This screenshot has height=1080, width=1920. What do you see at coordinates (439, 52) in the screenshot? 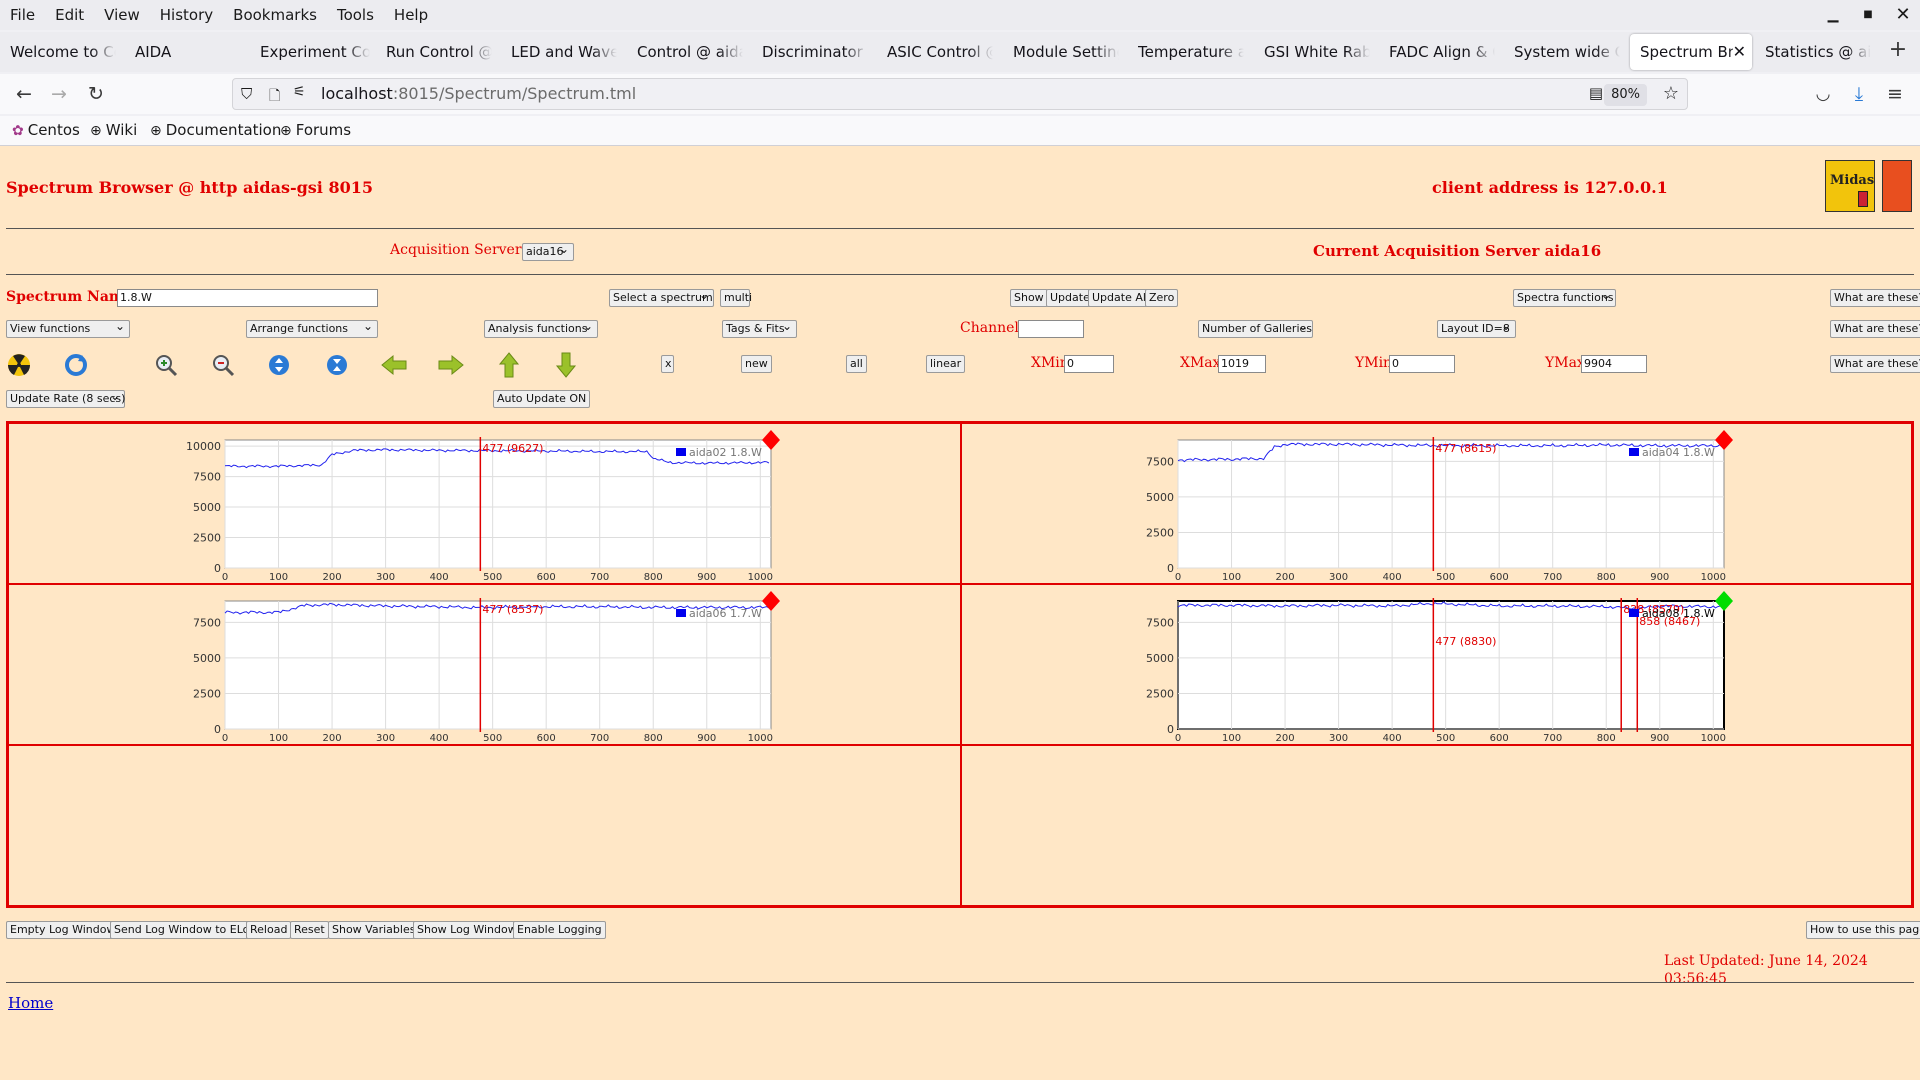
I see `tab-run-control: Run Control @ a` at bounding box center [439, 52].